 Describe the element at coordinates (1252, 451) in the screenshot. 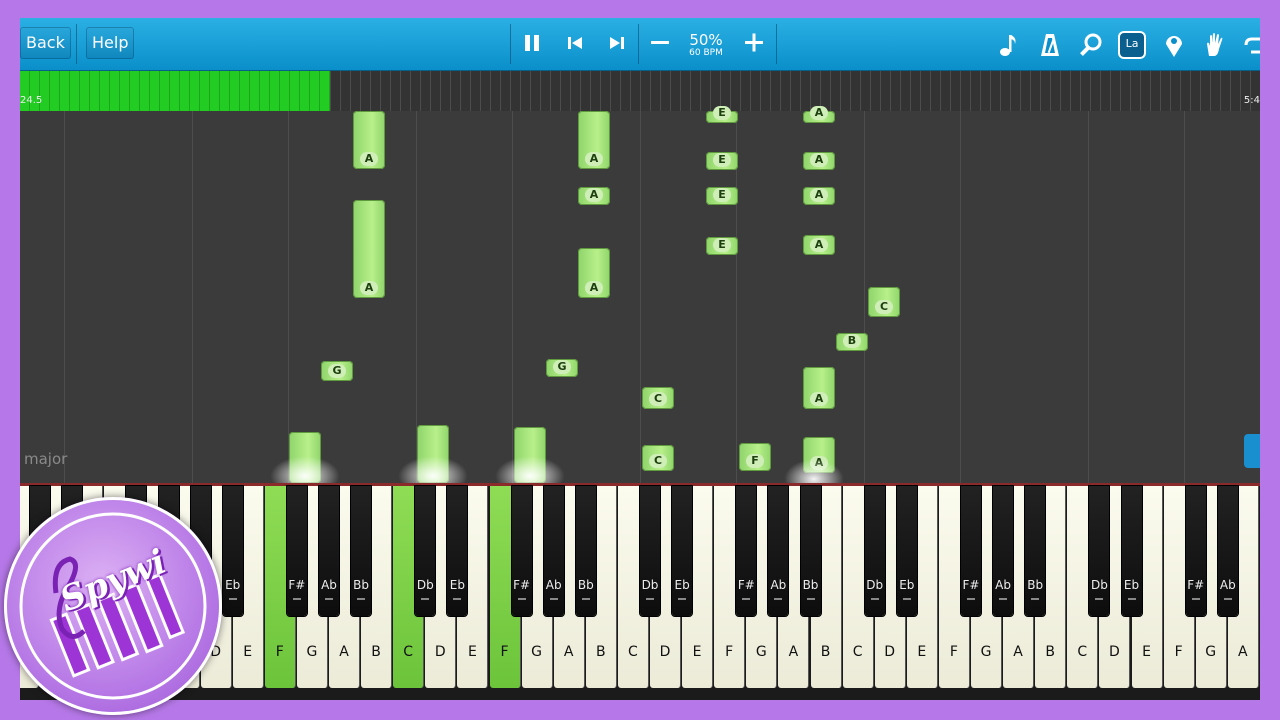

I see `side-panel-handle` at that location.